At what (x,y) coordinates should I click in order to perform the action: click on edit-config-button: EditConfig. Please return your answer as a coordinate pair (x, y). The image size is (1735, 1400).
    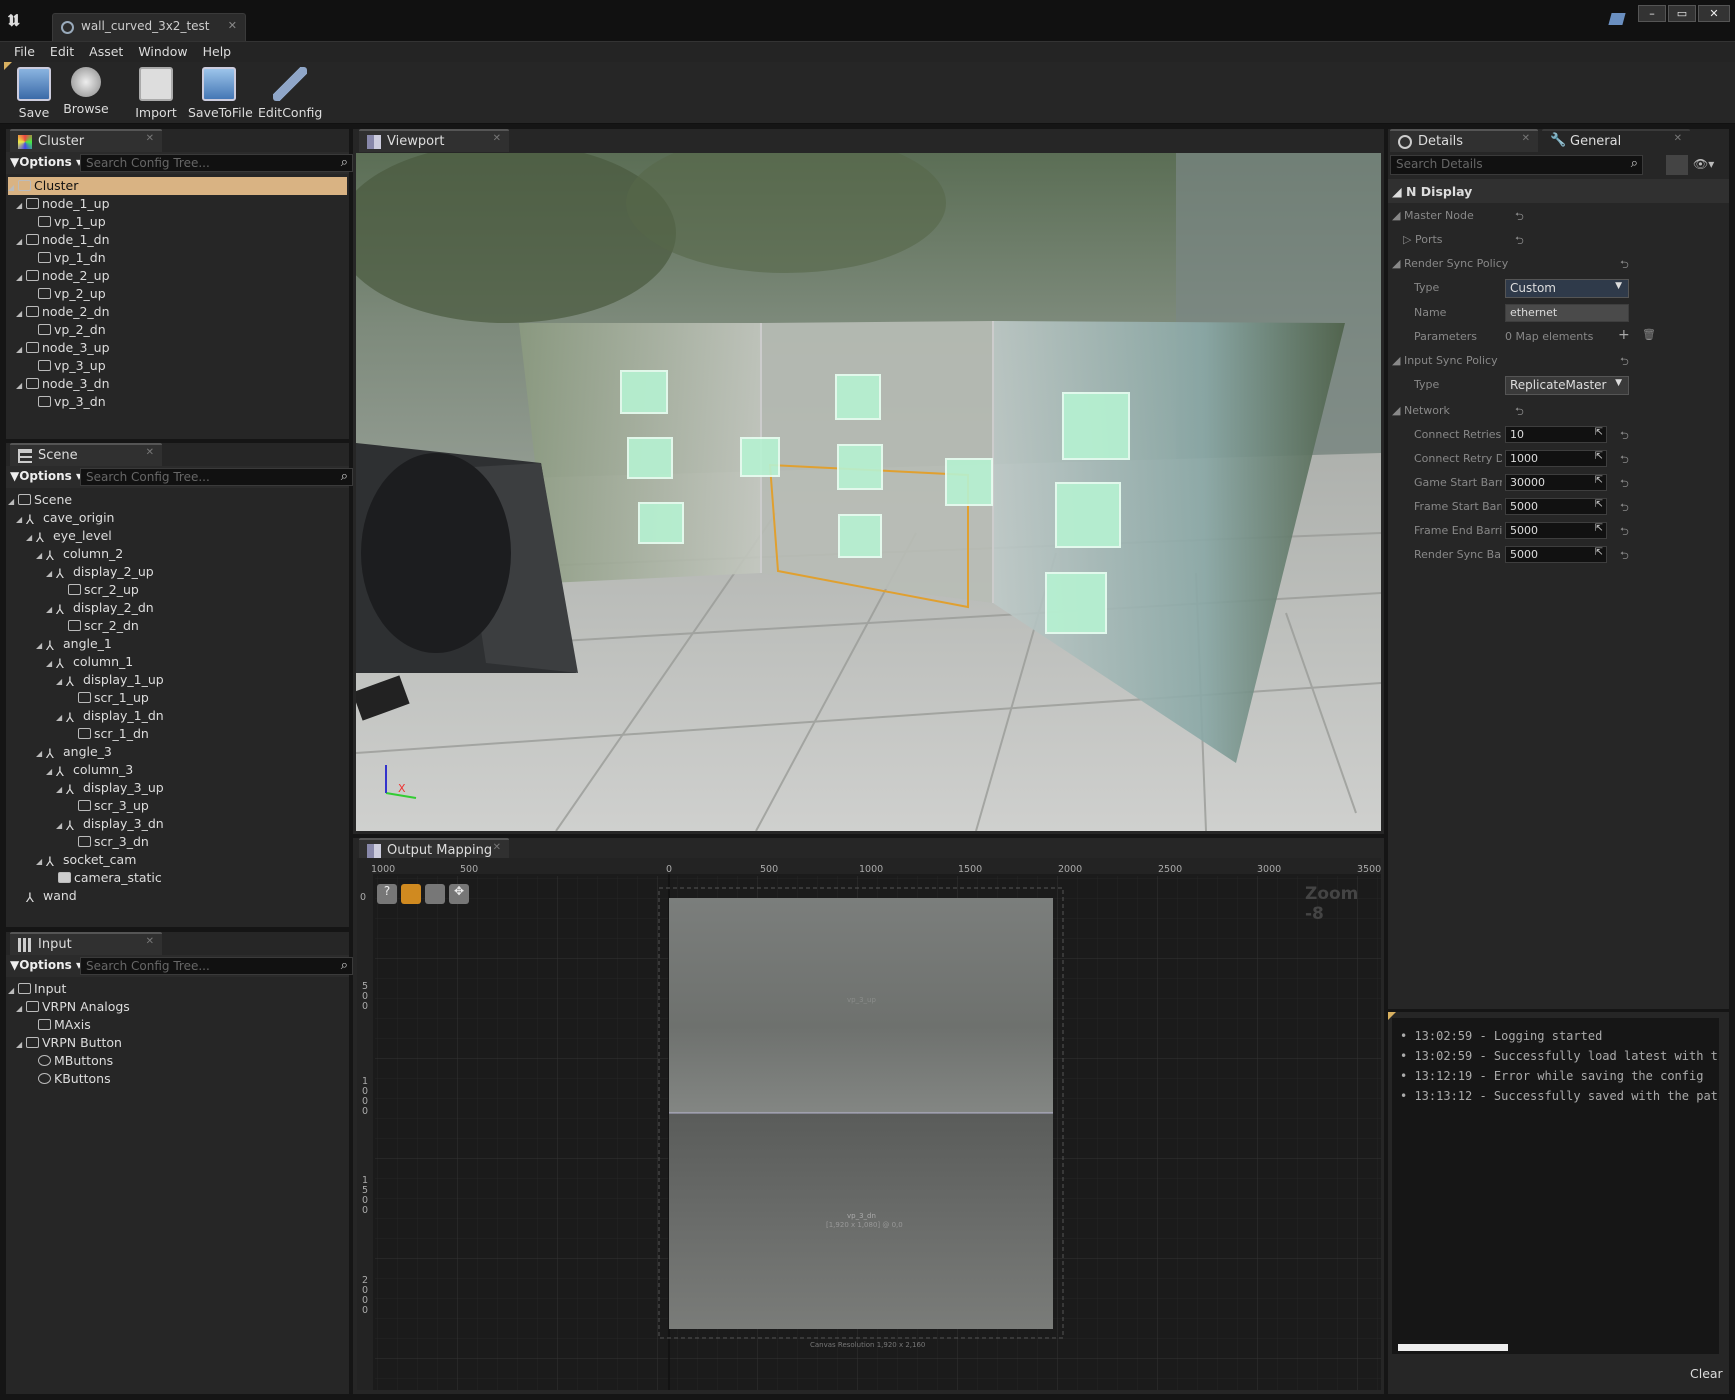
    Looking at the image, I should click on (290, 94).